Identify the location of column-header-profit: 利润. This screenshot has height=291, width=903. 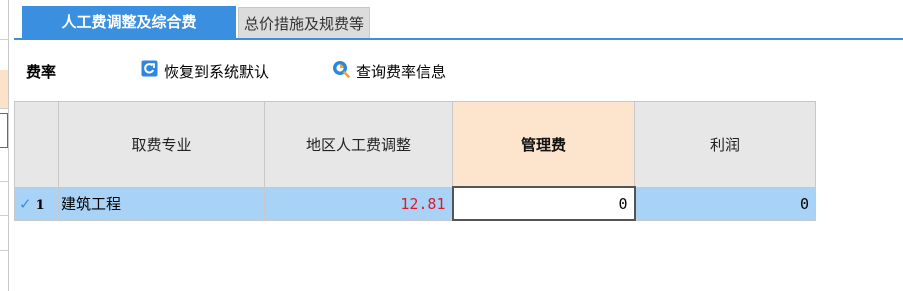
(725, 144).